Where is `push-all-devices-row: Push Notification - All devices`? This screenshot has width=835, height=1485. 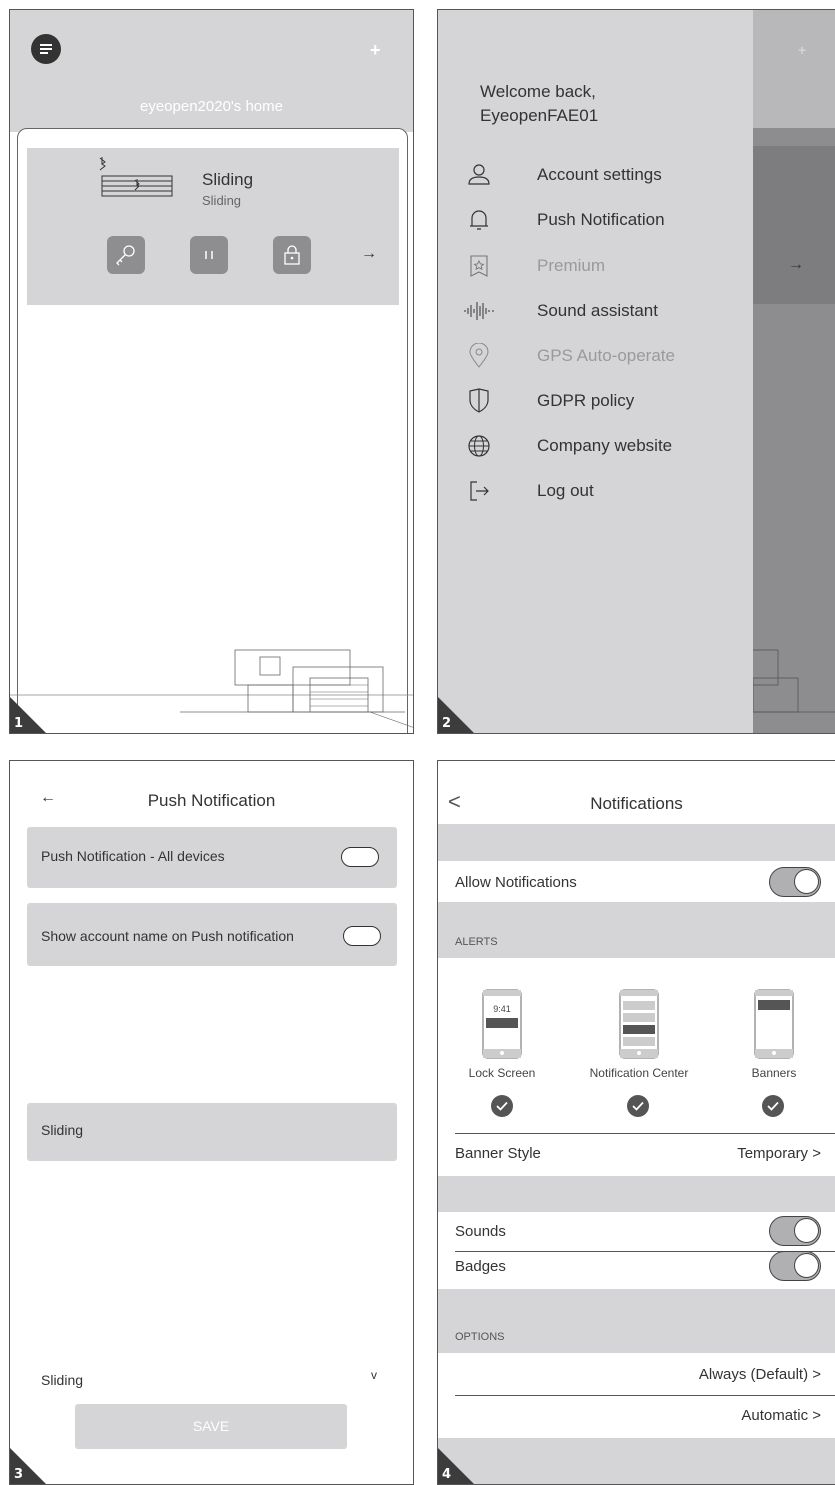 push-all-devices-row: Push Notification - All devices is located at coordinates (212, 857).